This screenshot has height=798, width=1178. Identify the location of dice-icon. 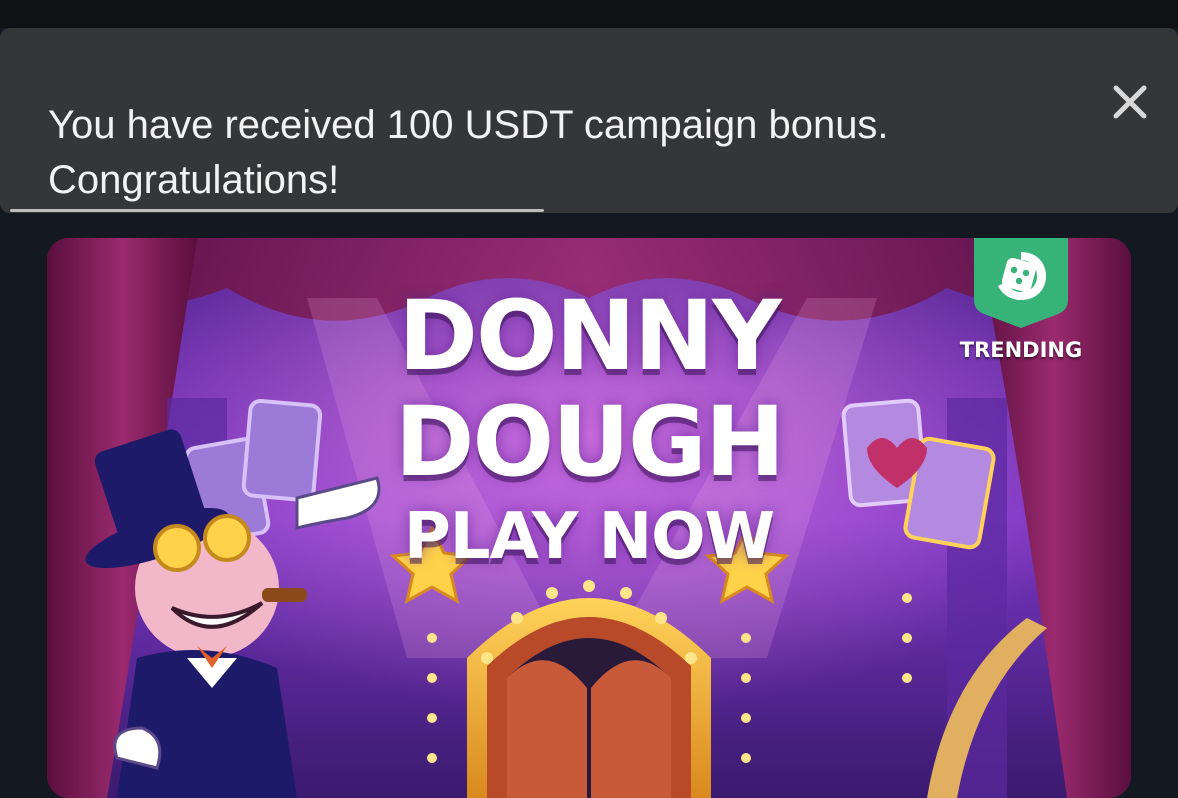
(1021, 283).